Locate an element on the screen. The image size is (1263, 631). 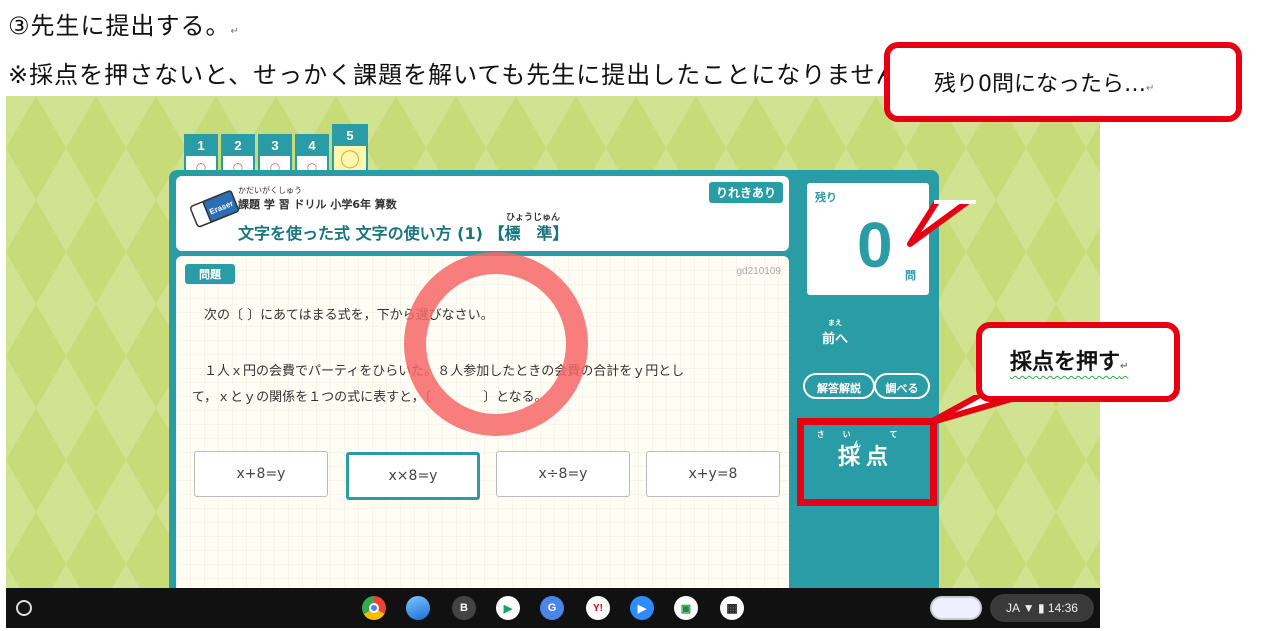
callout-tail is located at coordinates (941, 223).